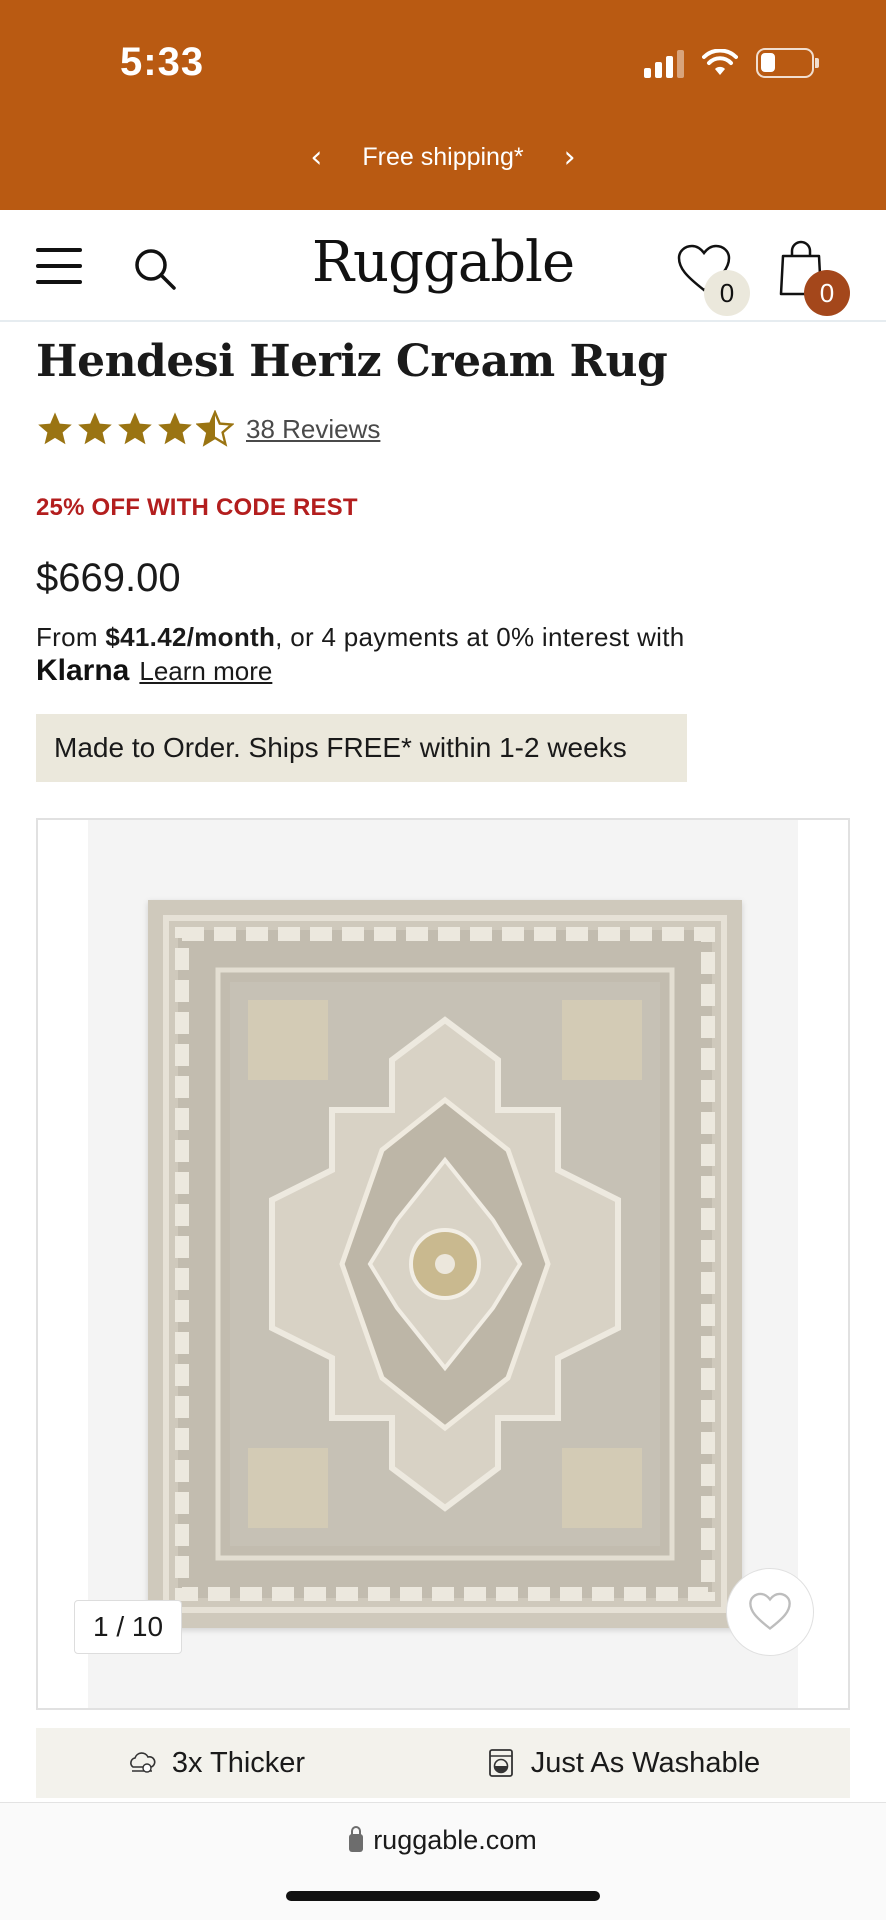 The image size is (886, 1920). Describe the element at coordinates (142, 1762) in the screenshot. I see `cloud-layers-icon` at that location.